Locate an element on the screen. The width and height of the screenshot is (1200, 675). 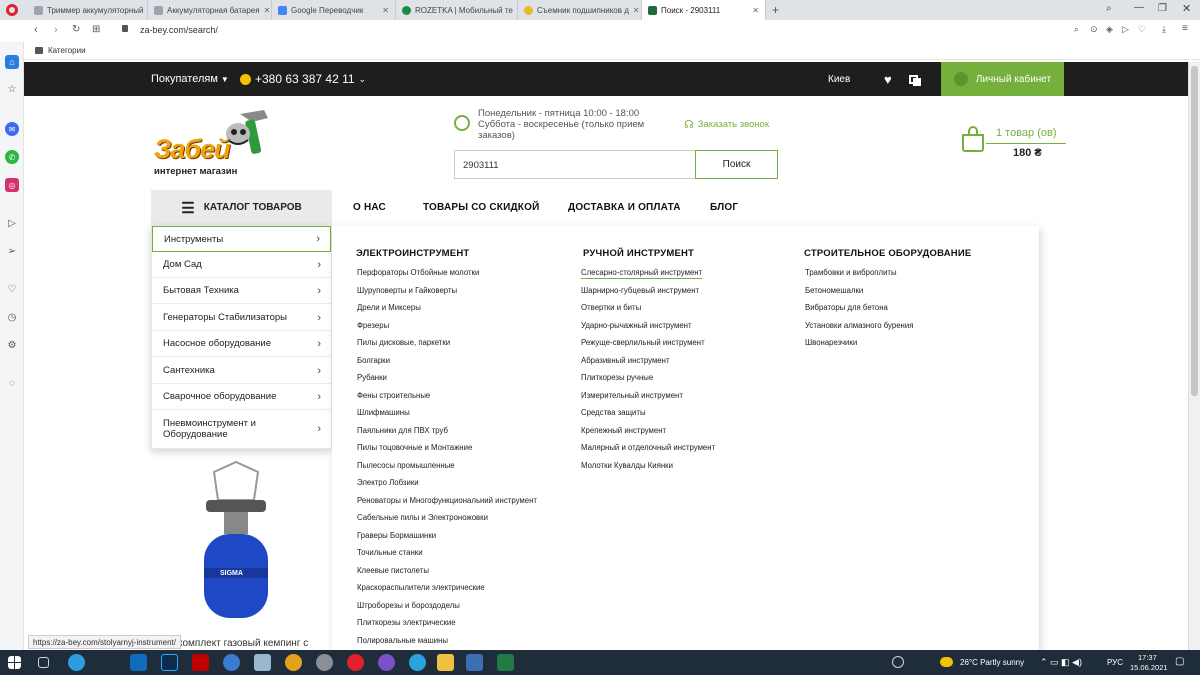
home-icon: ⌂ is located at coordinates (12, 62).